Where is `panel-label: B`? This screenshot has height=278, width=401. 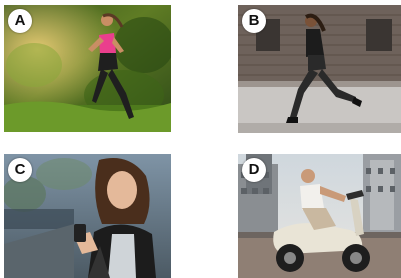
panel-label: B is located at coordinates (254, 21).